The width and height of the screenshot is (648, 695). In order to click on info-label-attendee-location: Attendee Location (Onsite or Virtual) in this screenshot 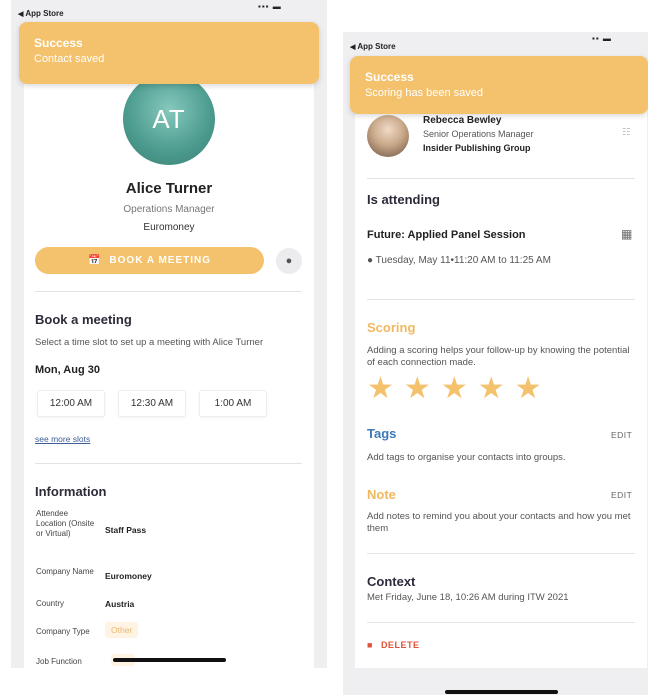, I will do `click(65, 523)`.